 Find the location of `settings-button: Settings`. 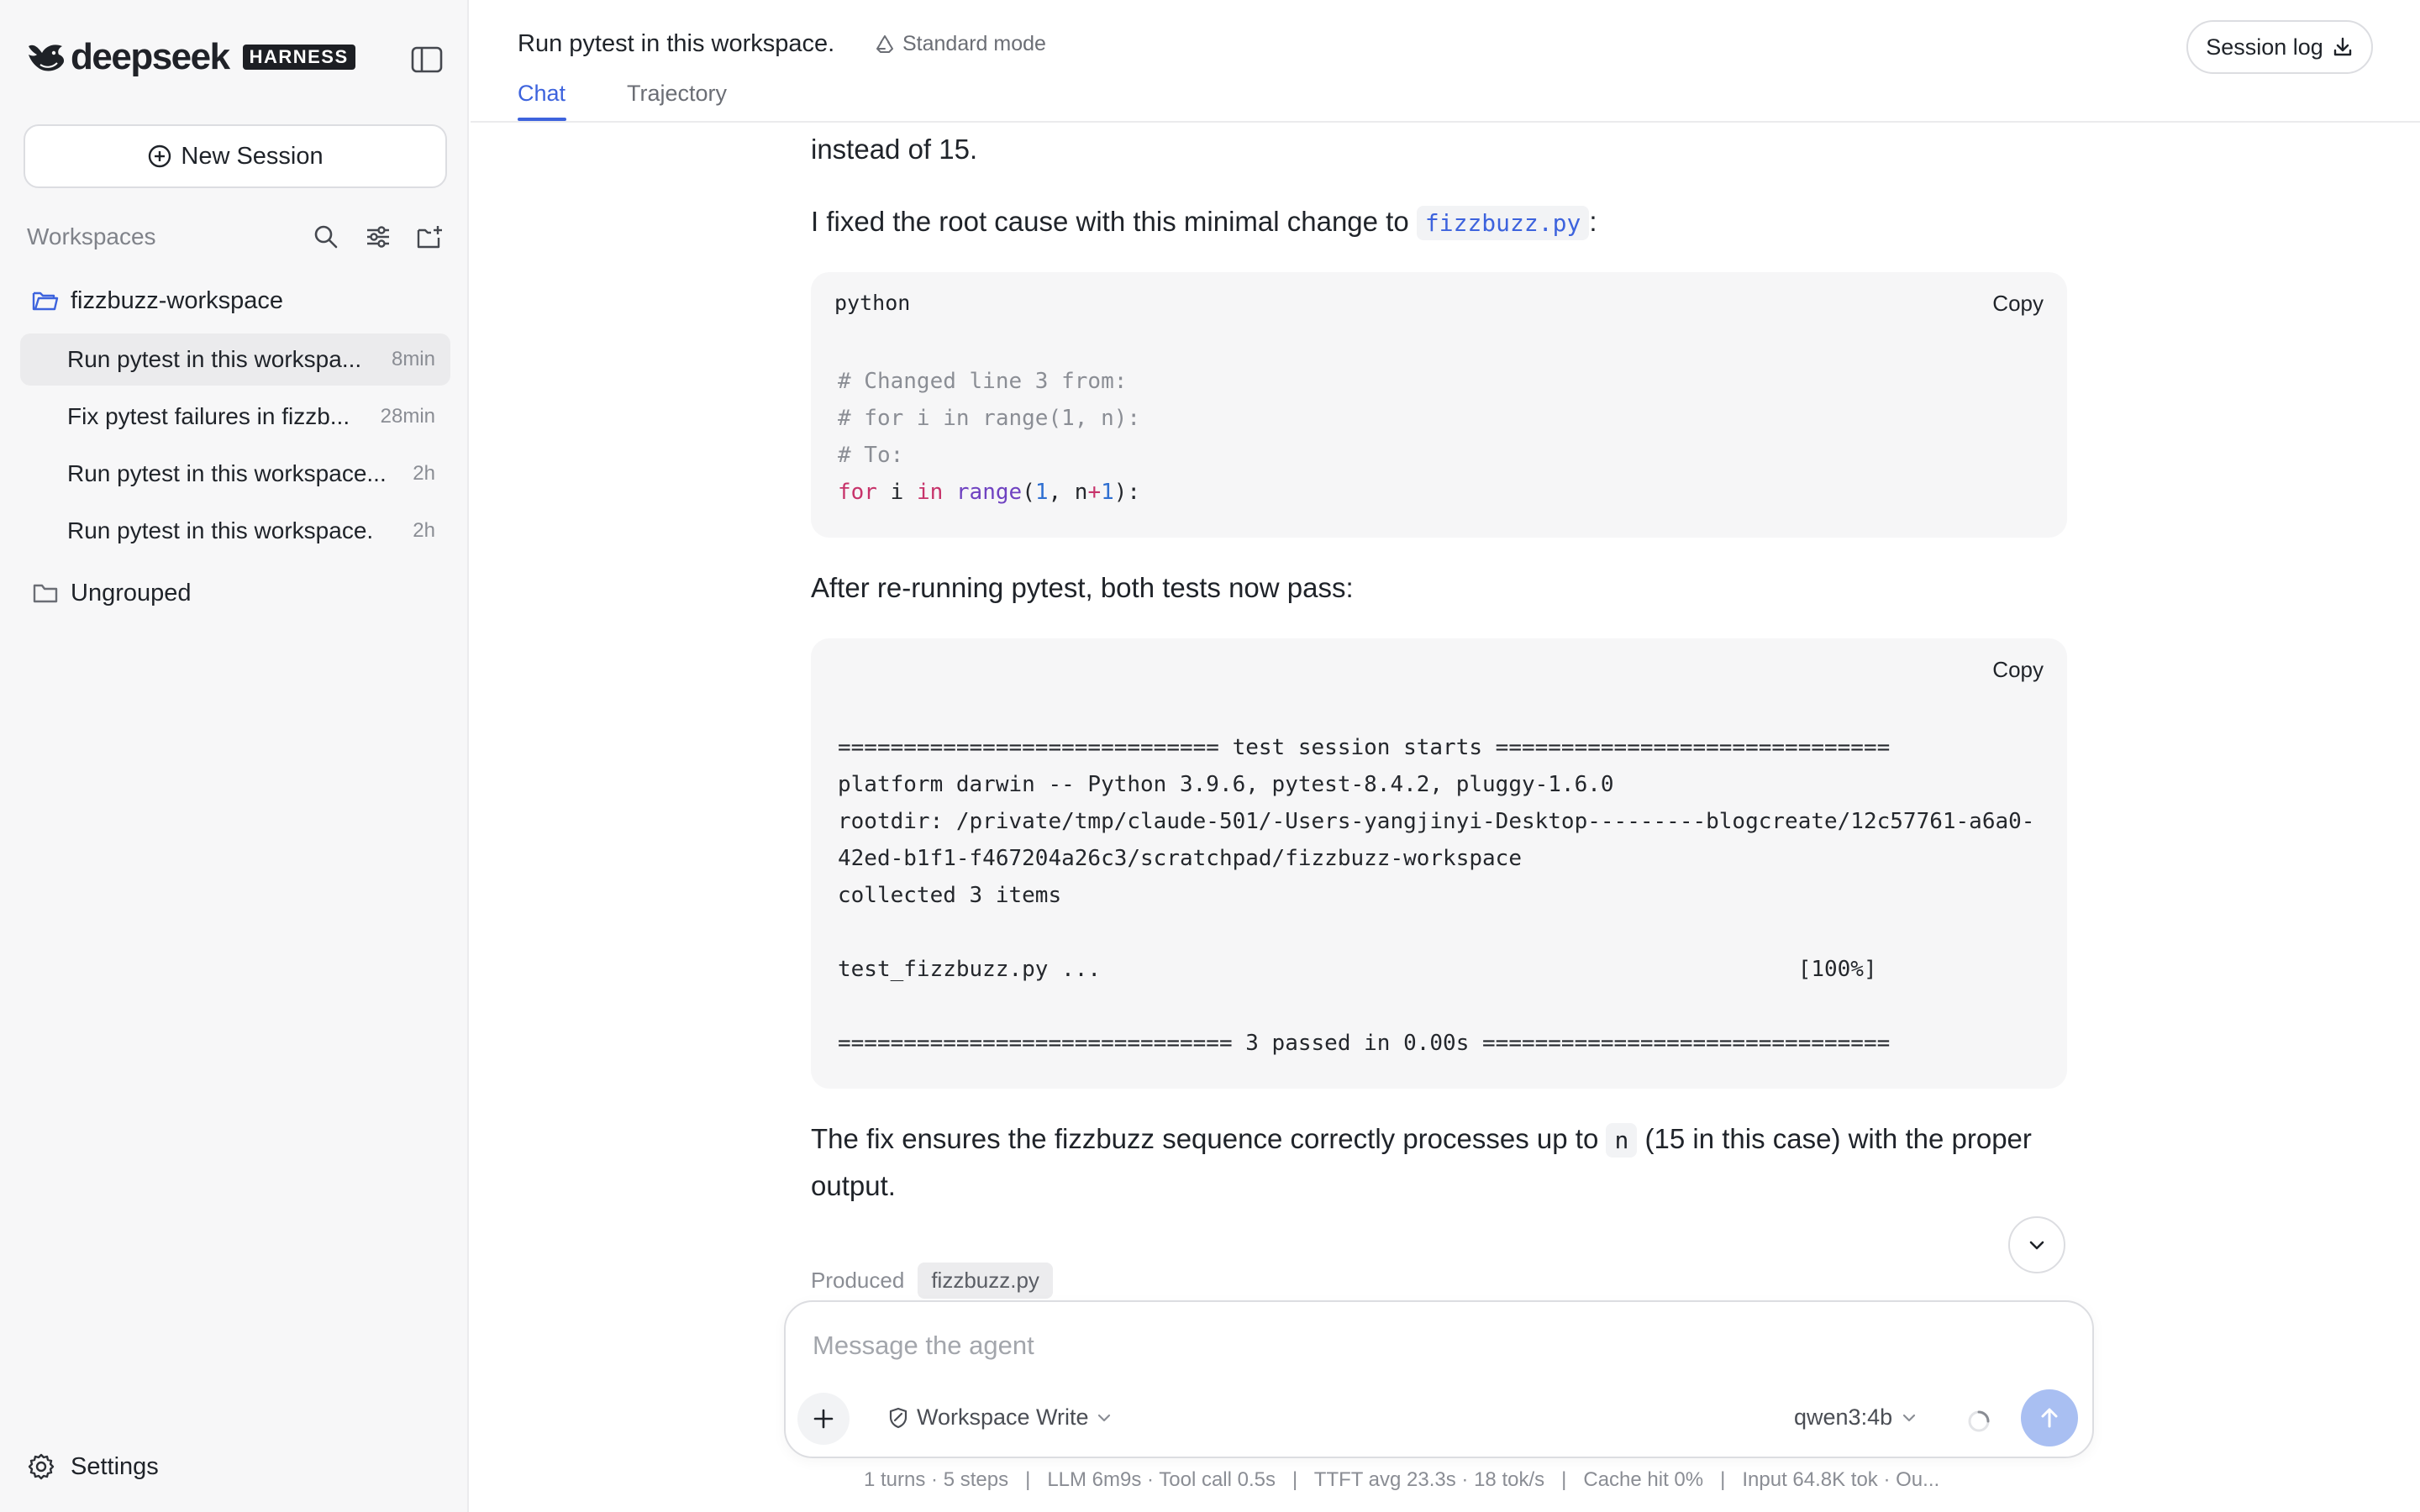

settings-button: Settings is located at coordinates (93, 1466).